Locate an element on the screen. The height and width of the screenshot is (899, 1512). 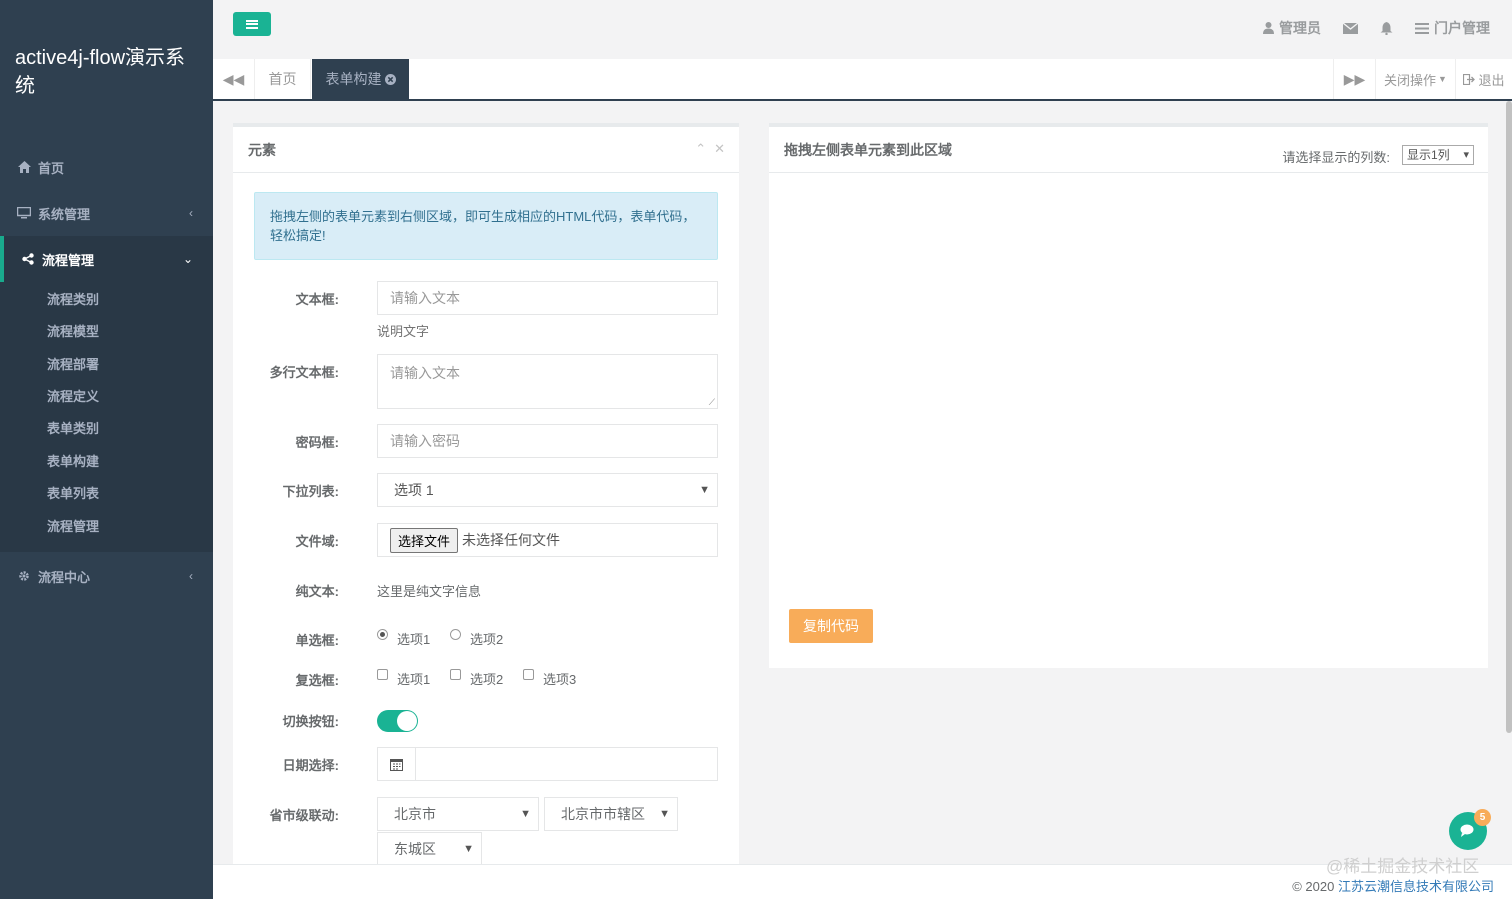
chevron-down-icon: ⌄ is located at coordinates (187, 259).